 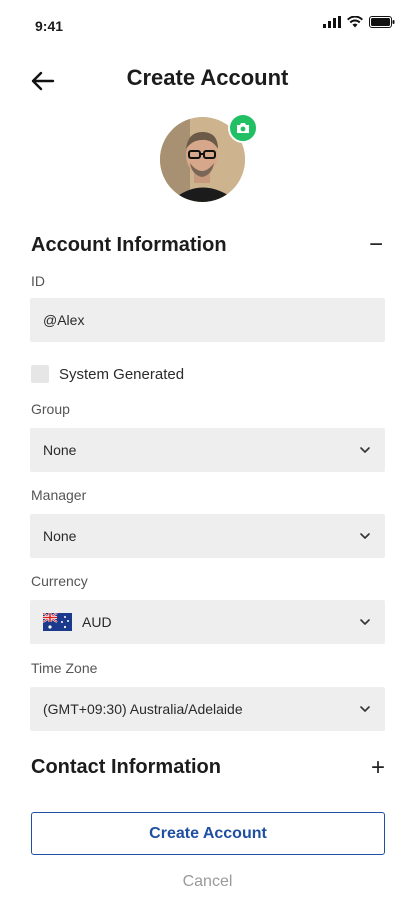 I want to click on account-section-title: Account Information, so click(x=129, y=245).